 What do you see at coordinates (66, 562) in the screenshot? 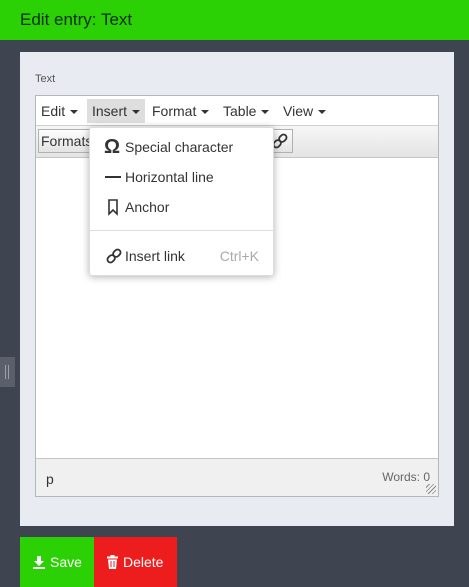
I see `save-label: Save` at bounding box center [66, 562].